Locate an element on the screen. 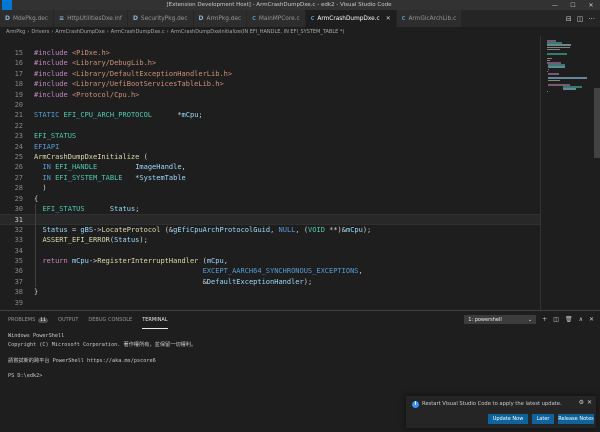 The height and width of the screenshot is (432, 600). tab-armgicarchlib-c: C ArmGicArchLib.c is located at coordinates (429, 18).